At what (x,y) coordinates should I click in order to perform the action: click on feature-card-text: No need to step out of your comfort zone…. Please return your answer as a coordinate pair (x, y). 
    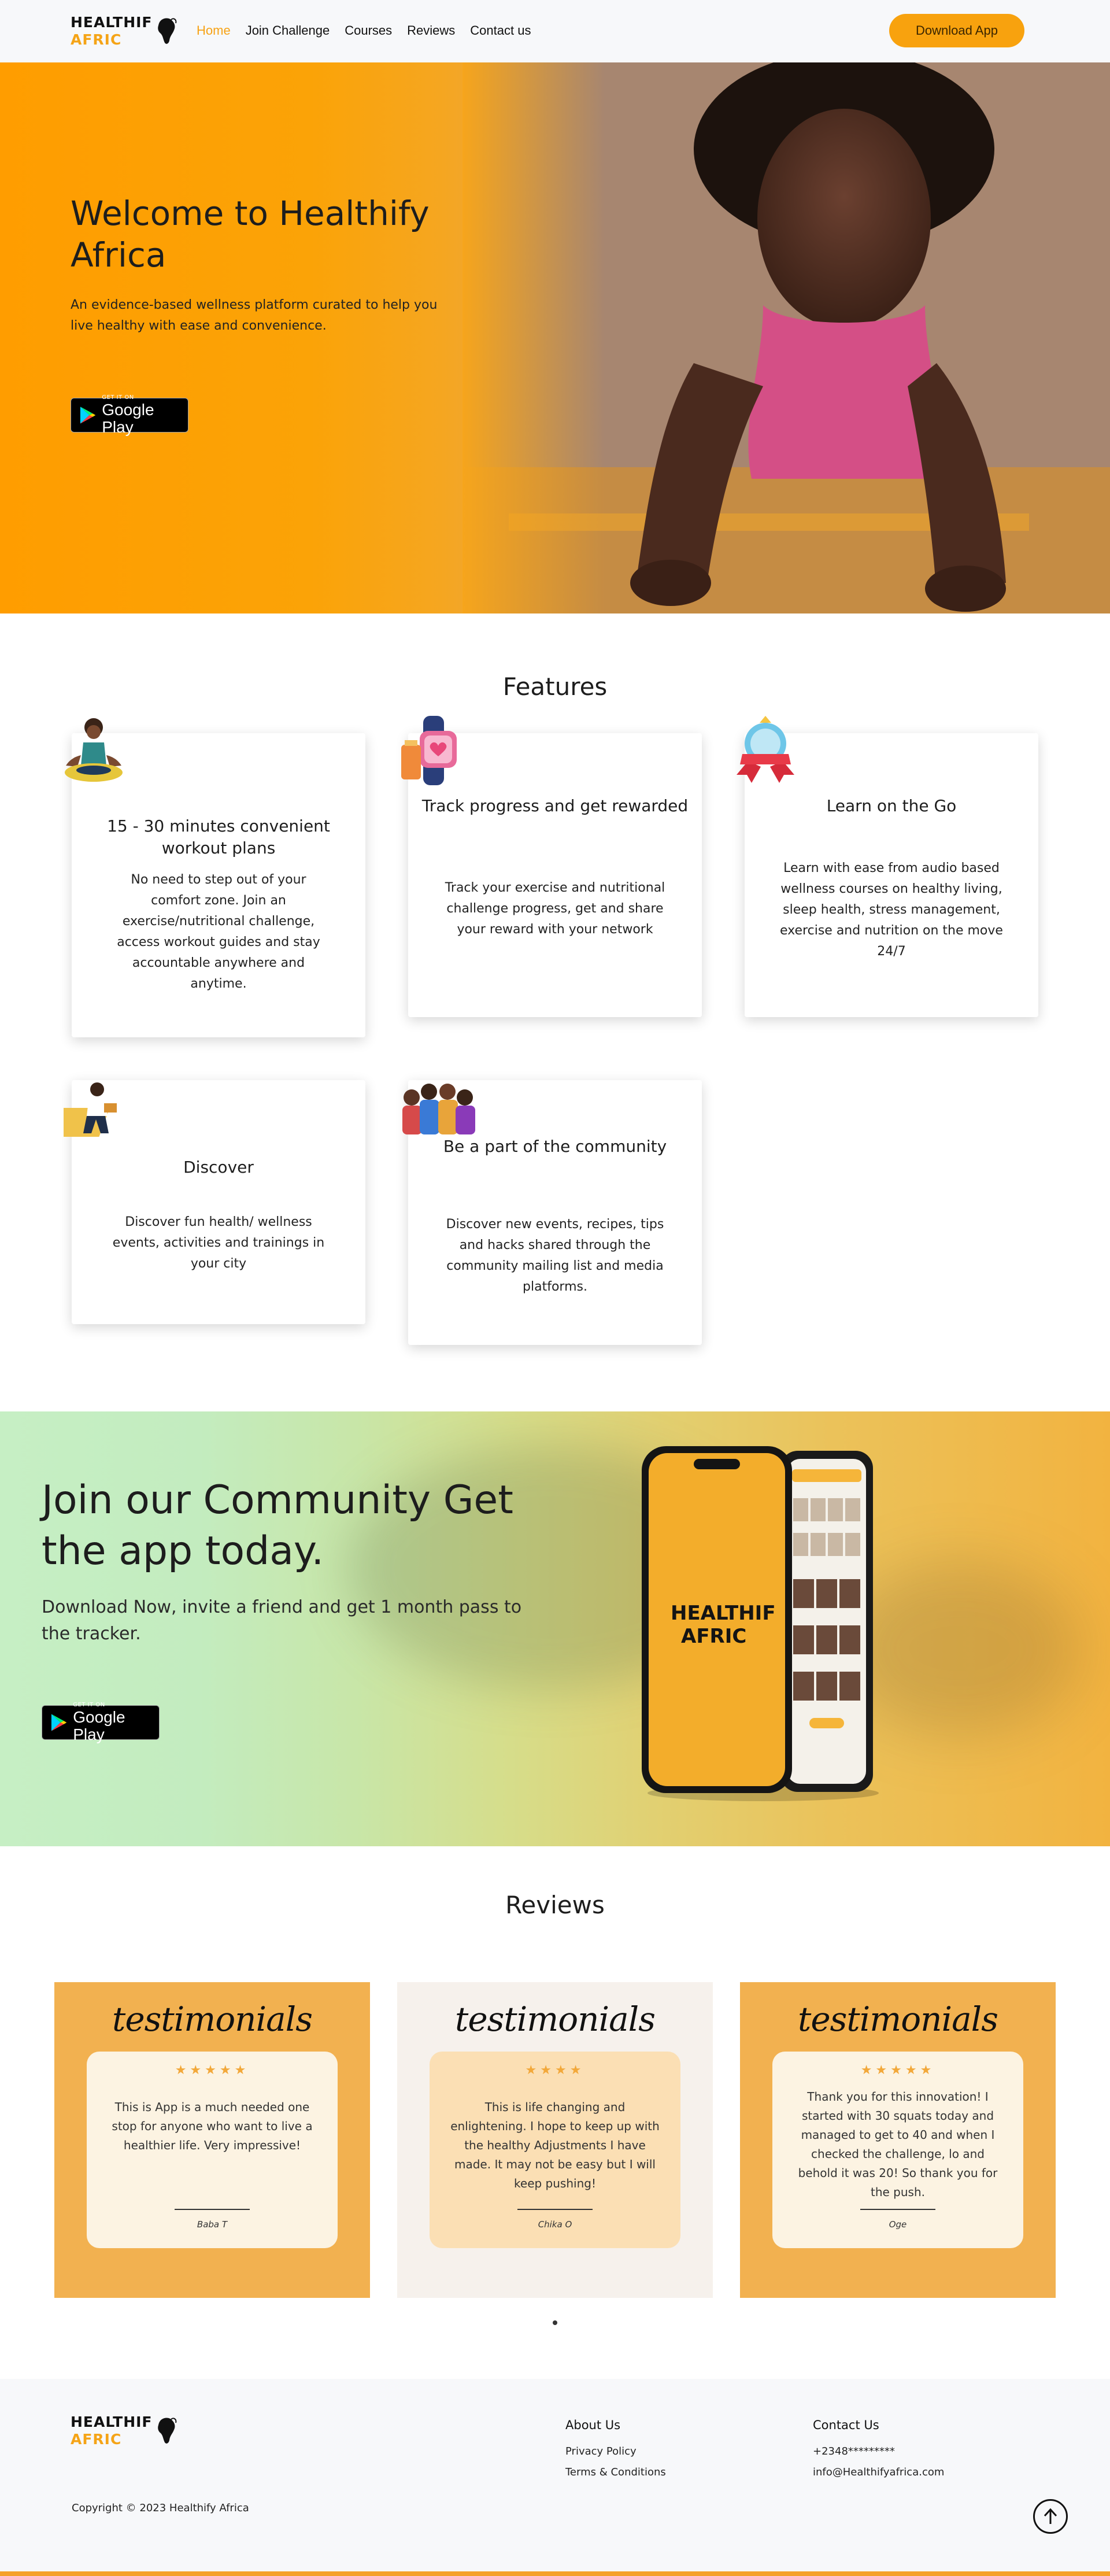
    Looking at the image, I should click on (219, 932).